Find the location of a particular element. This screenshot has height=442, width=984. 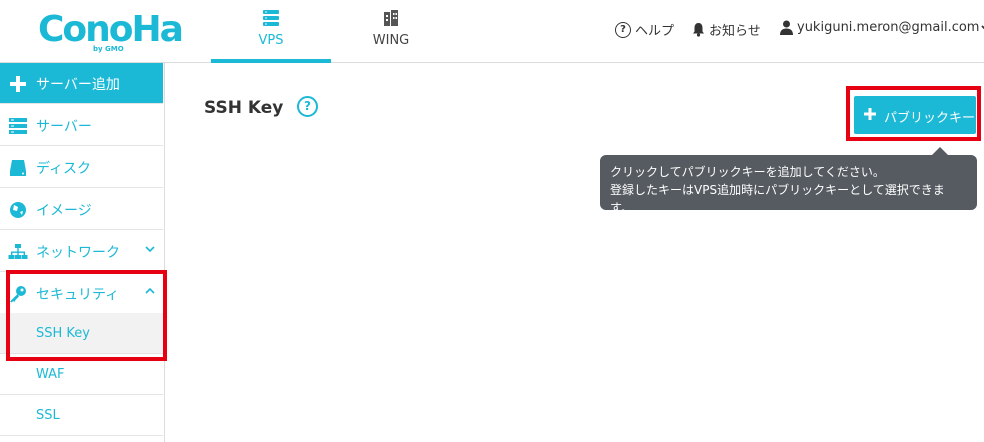

logo-text: ConoHa is located at coordinates (111, 29).